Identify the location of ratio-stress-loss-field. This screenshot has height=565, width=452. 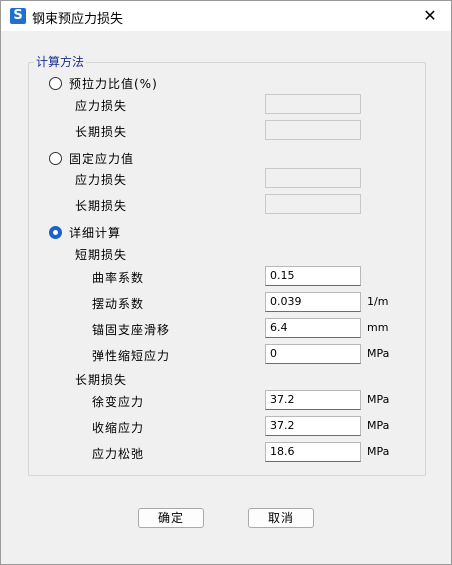
(313, 104).